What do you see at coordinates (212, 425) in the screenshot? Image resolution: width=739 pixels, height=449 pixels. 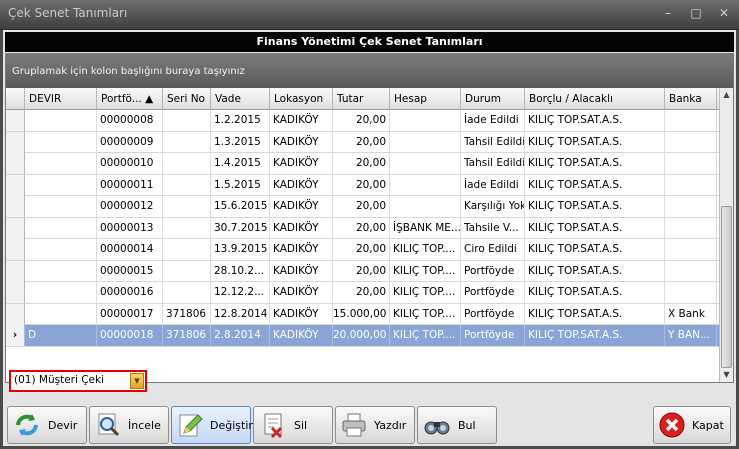 I see `degistir-button: Değiştir` at bounding box center [212, 425].